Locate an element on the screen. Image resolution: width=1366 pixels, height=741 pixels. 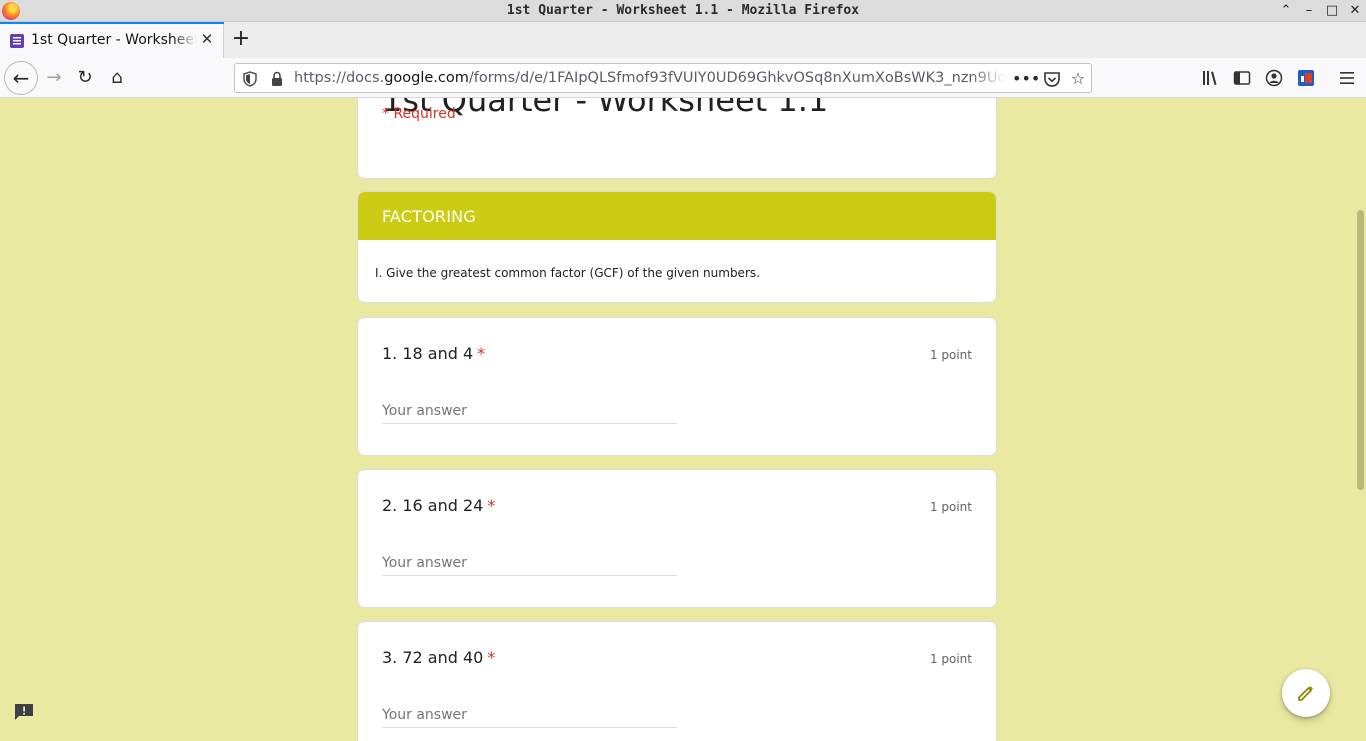
home-icon: ⌂ is located at coordinates (117, 78).